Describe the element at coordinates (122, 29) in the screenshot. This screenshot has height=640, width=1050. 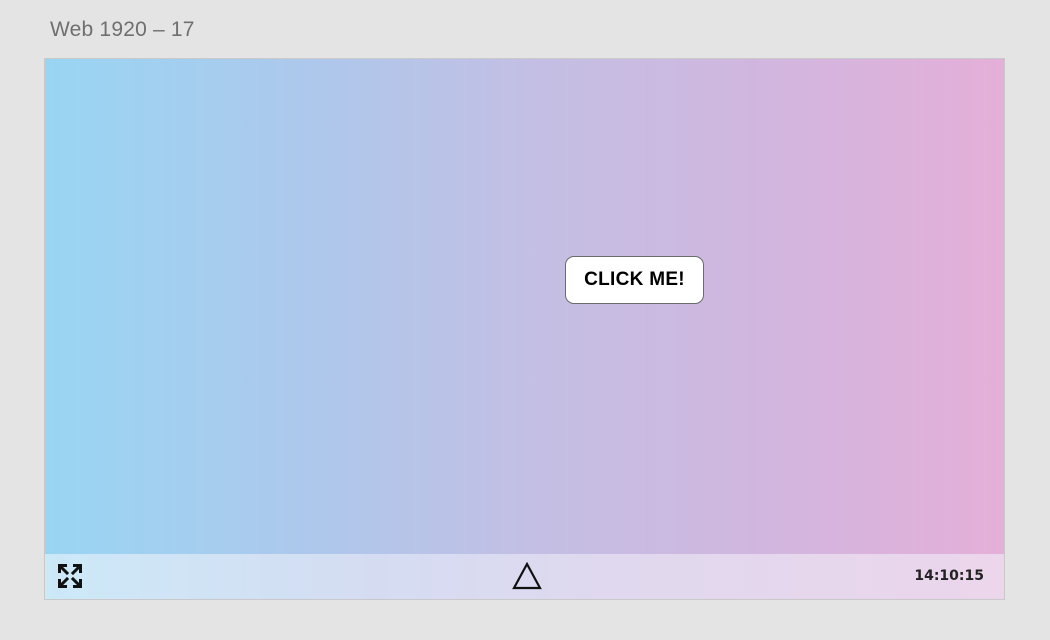
I see `artboard-title: Web 1920 – 17` at that location.